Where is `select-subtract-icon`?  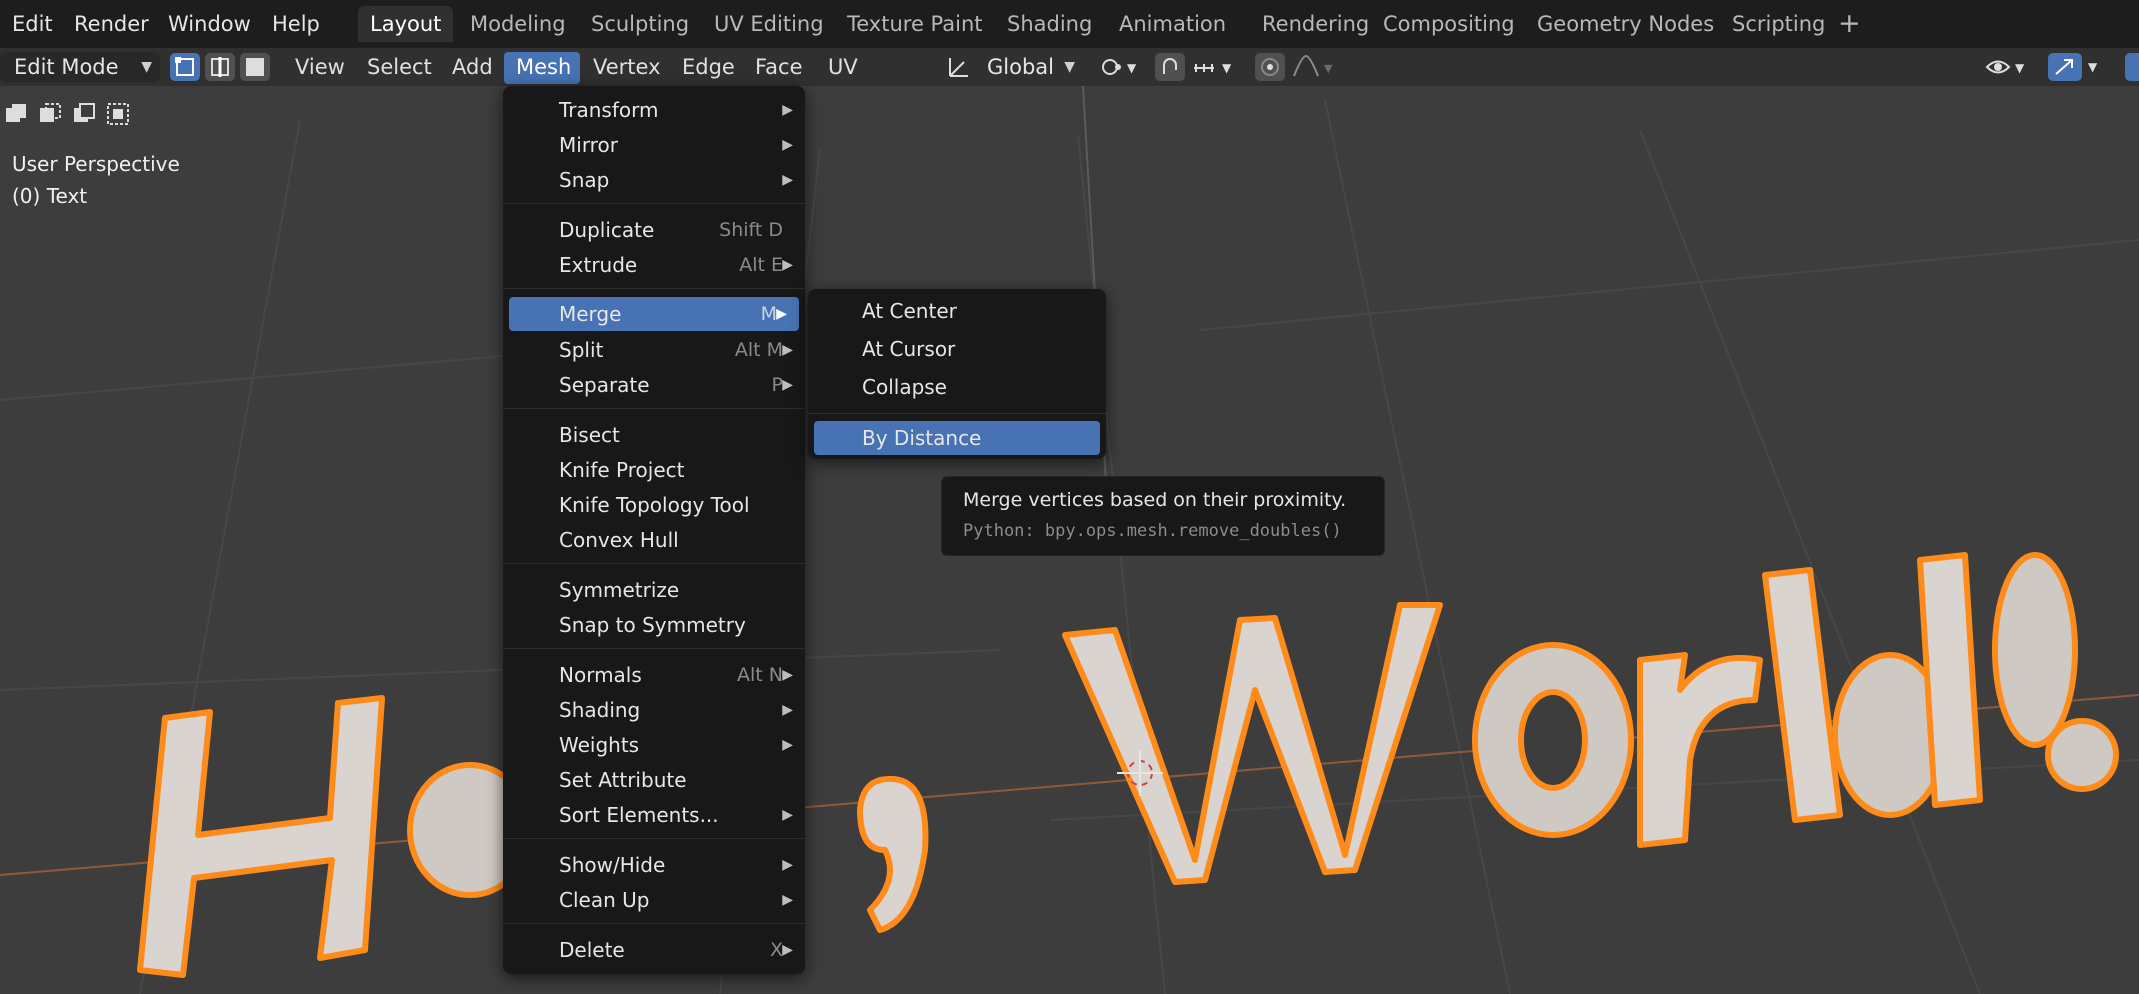
select-subtract-icon is located at coordinates (84, 114).